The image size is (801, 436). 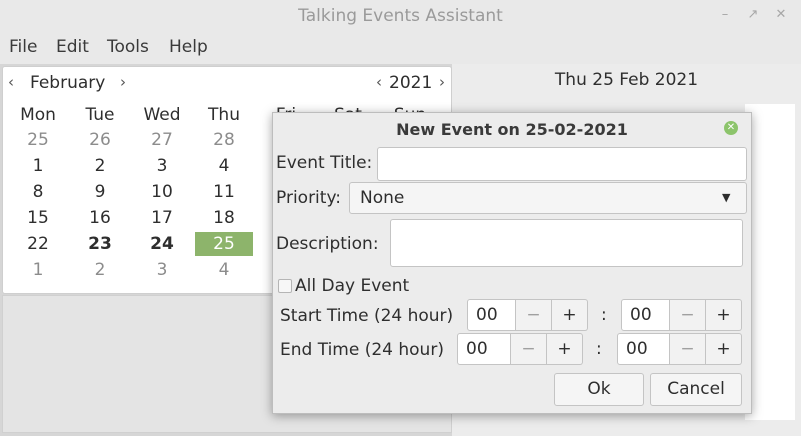 What do you see at coordinates (188, 47) in the screenshot?
I see `menu-help: Help` at bounding box center [188, 47].